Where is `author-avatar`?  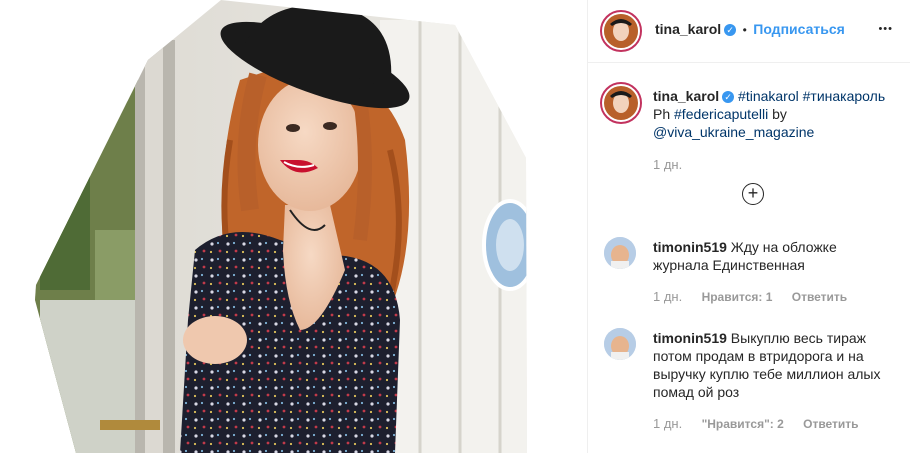
author-avatar is located at coordinates (621, 31).